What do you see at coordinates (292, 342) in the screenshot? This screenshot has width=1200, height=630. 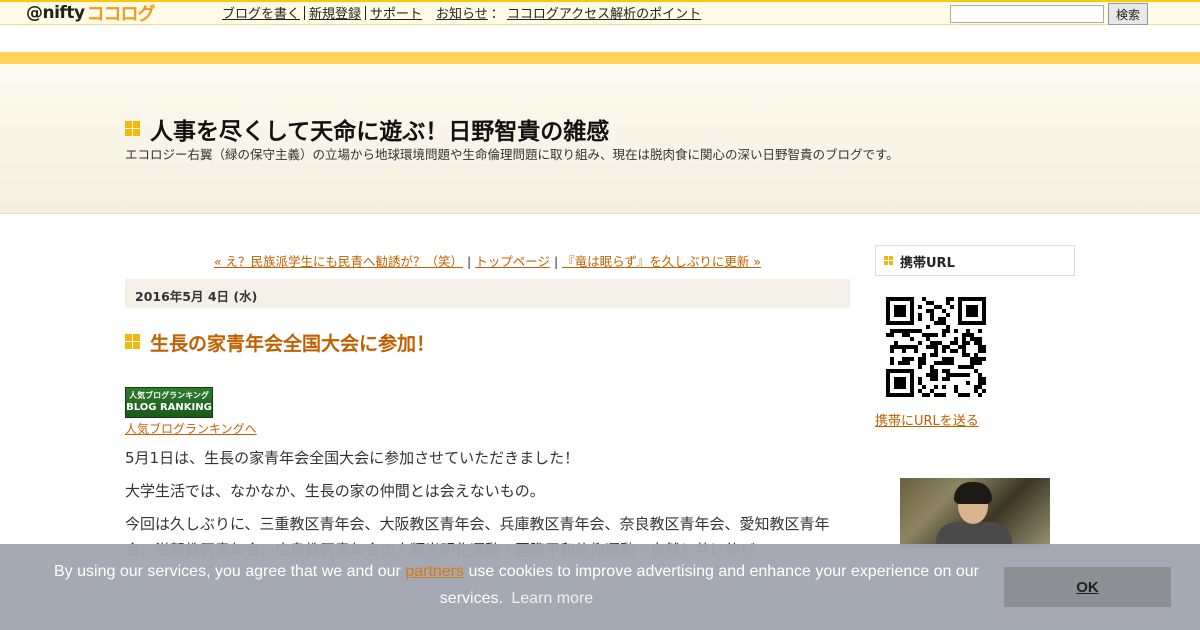 I see `entry-title: 生長の家青年会全国大会に参加！` at bounding box center [292, 342].